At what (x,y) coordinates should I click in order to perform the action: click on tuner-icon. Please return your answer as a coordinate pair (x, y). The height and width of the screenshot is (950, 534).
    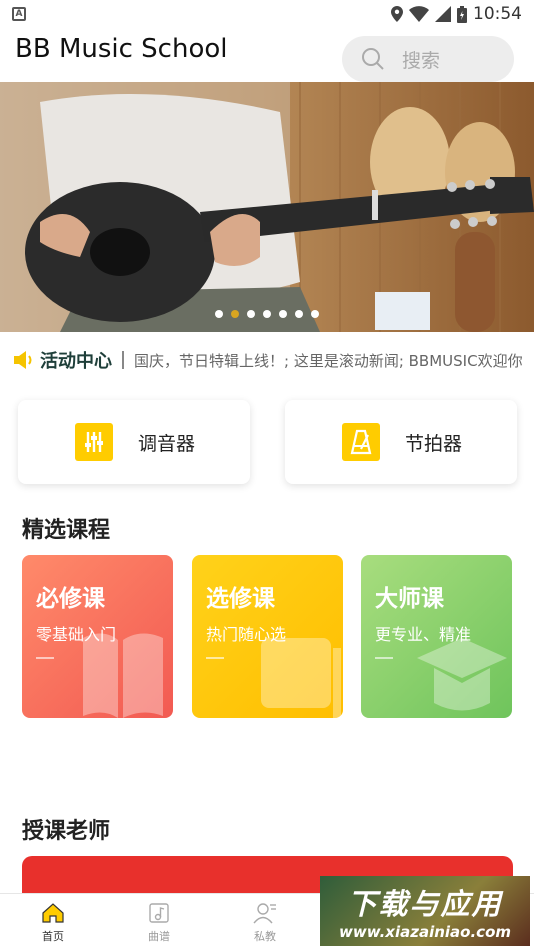
    Looking at the image, I should click on (94, 442).